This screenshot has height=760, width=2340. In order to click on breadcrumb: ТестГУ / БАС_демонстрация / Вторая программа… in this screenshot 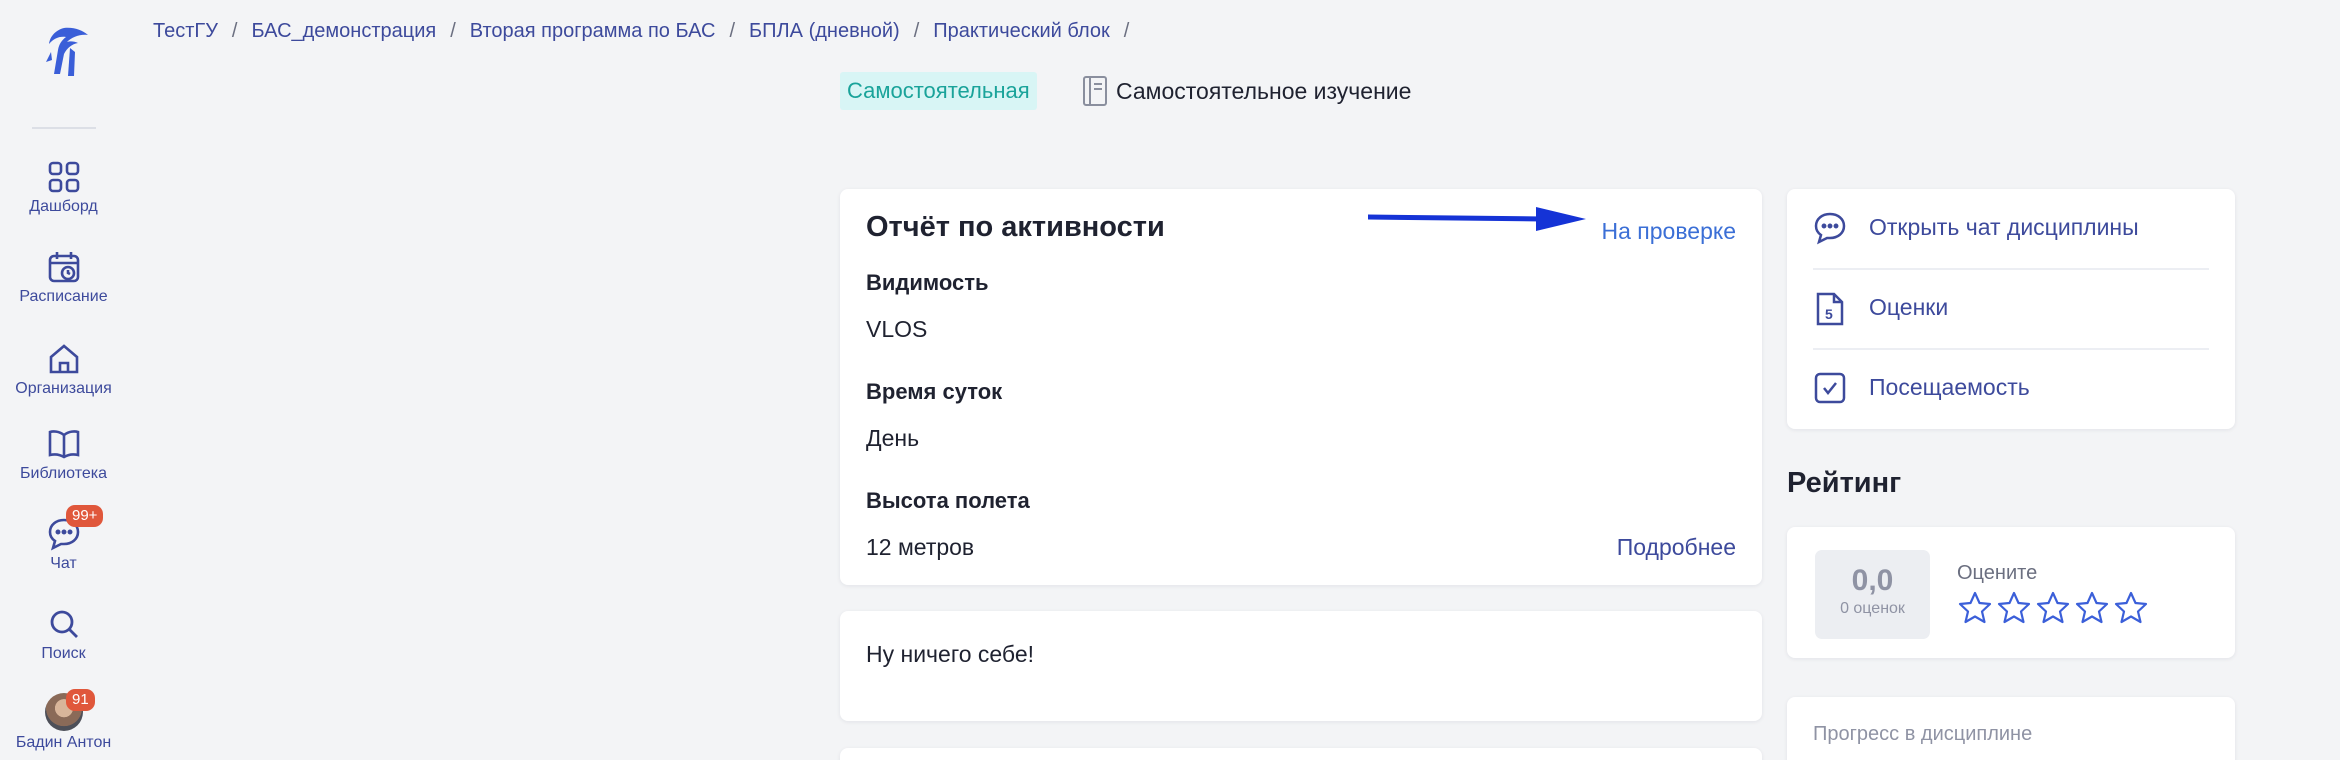, I will do `click(648, 31)`.